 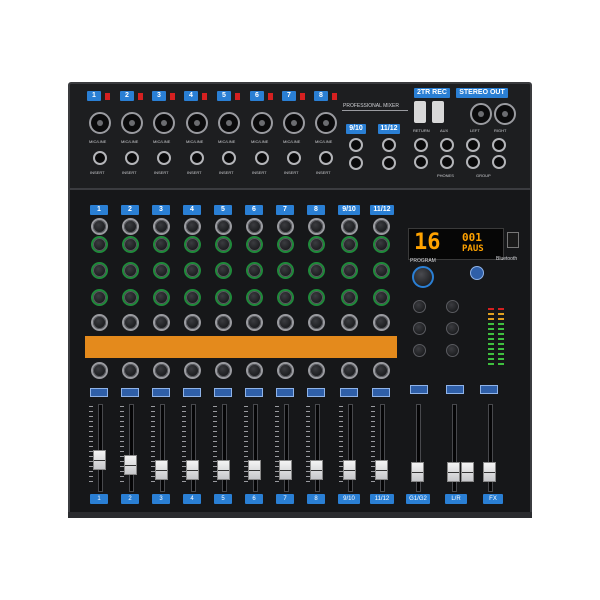 What do you see at coordinates (513, 240) in the screenshot?
I see `usb-port` at bounding box center [513, 240].